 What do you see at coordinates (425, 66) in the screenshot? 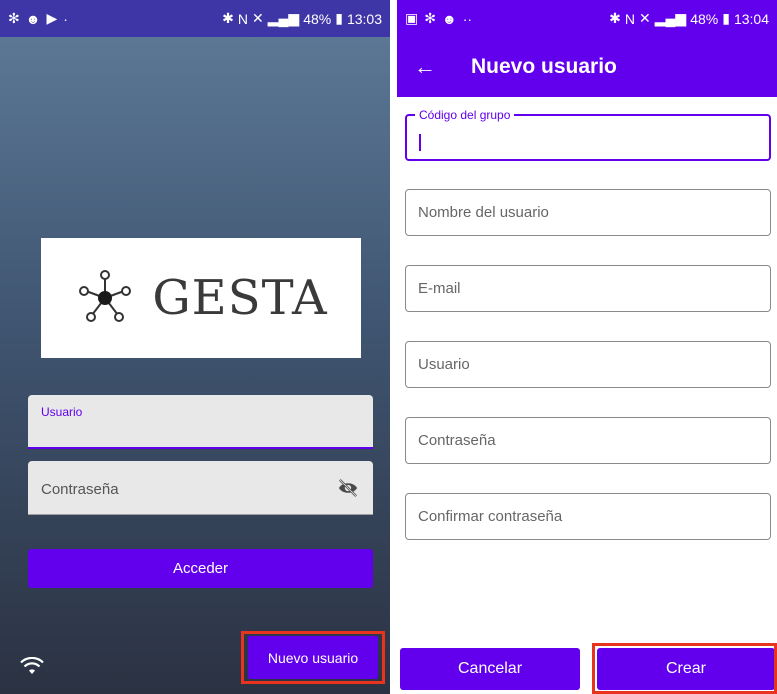
I see `back-arrow-icon: ←` at bounding box center [425, 66].